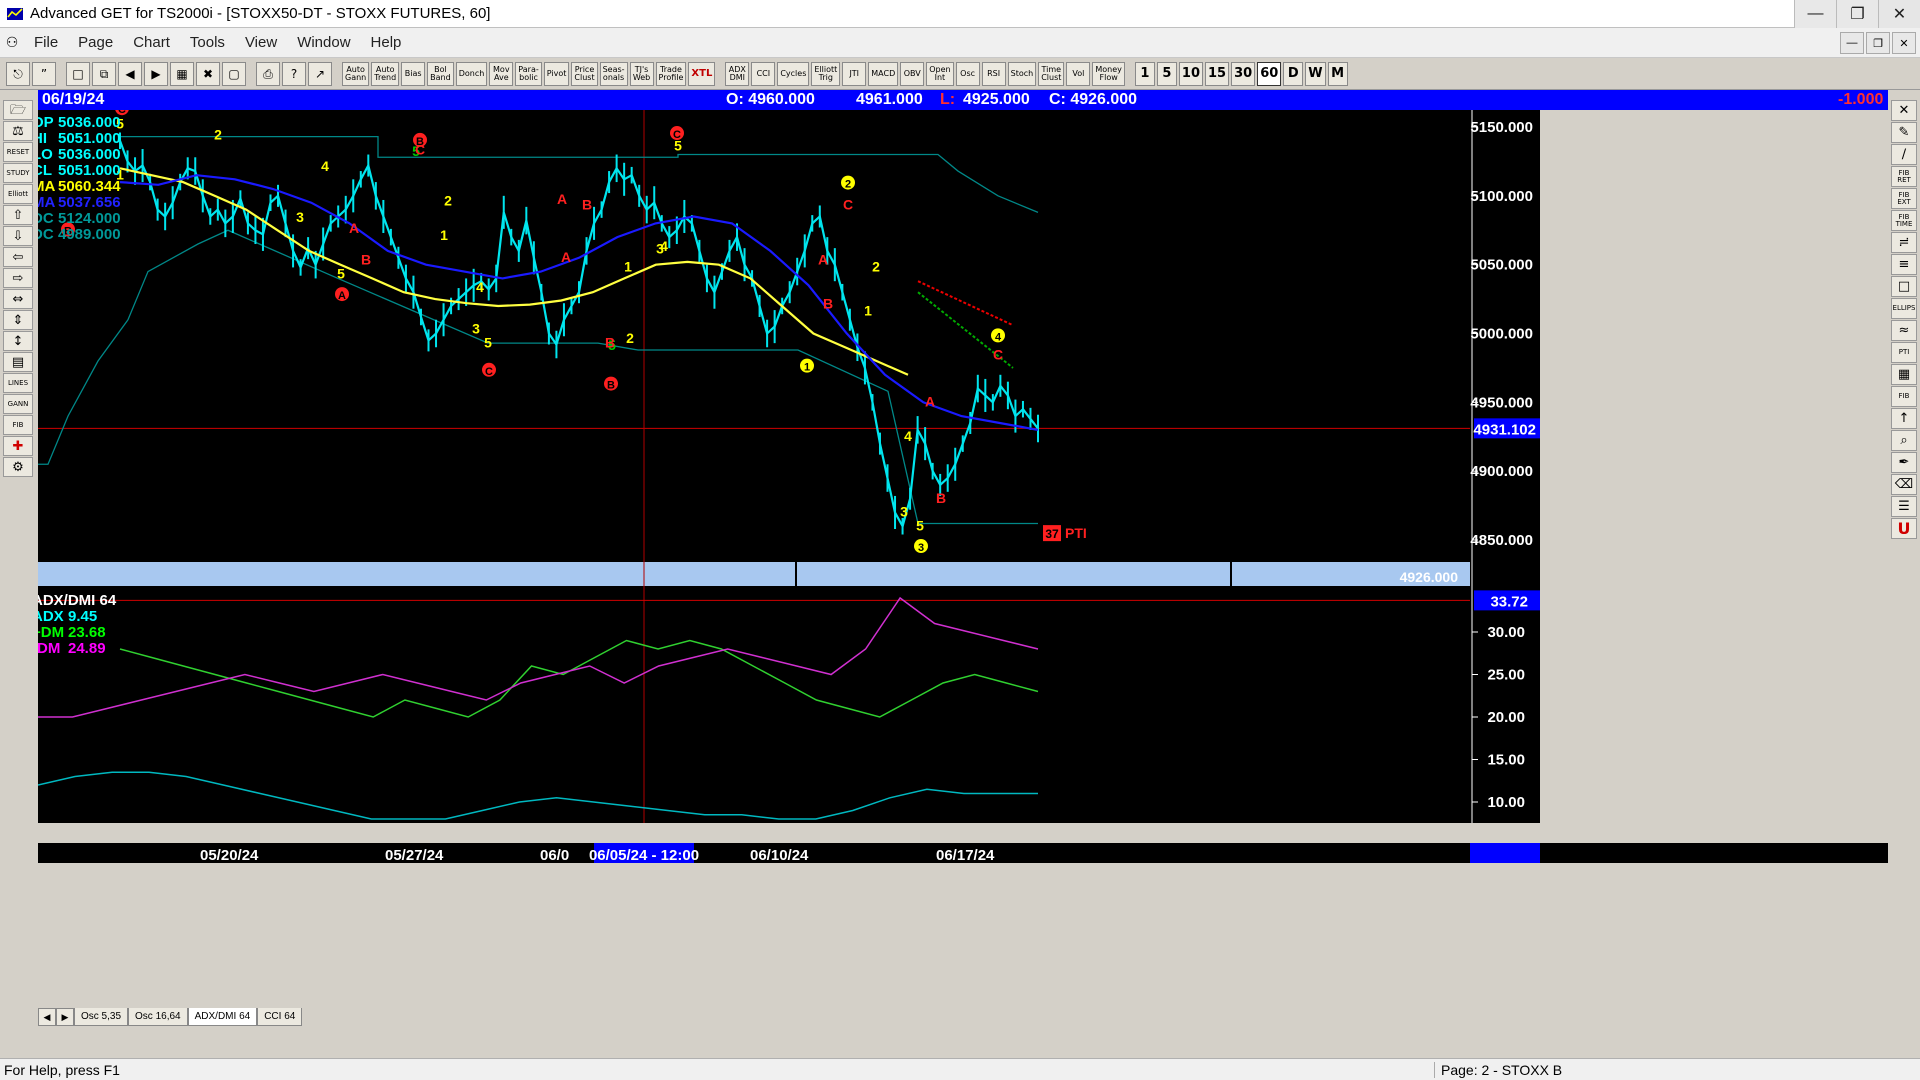 The width and height of the screenshot is (1920, 1080). I want to click on lines-button: LINES, so click(18, 383).